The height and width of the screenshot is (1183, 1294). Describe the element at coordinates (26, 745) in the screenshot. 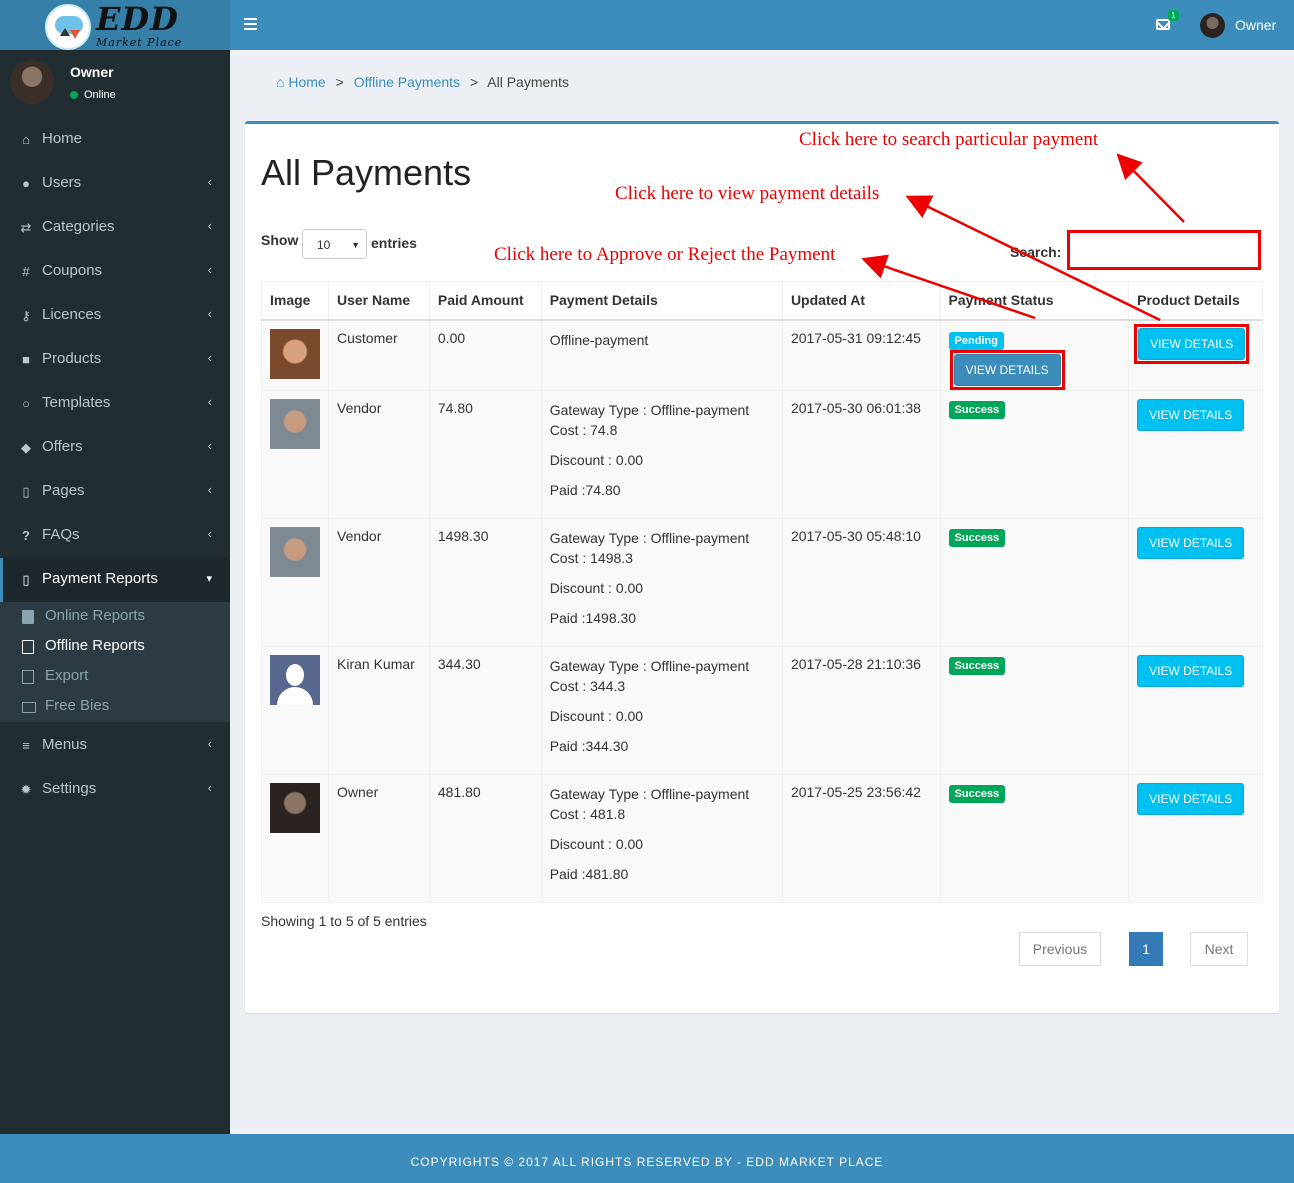

I see `bars-icon: ≡` at that location.